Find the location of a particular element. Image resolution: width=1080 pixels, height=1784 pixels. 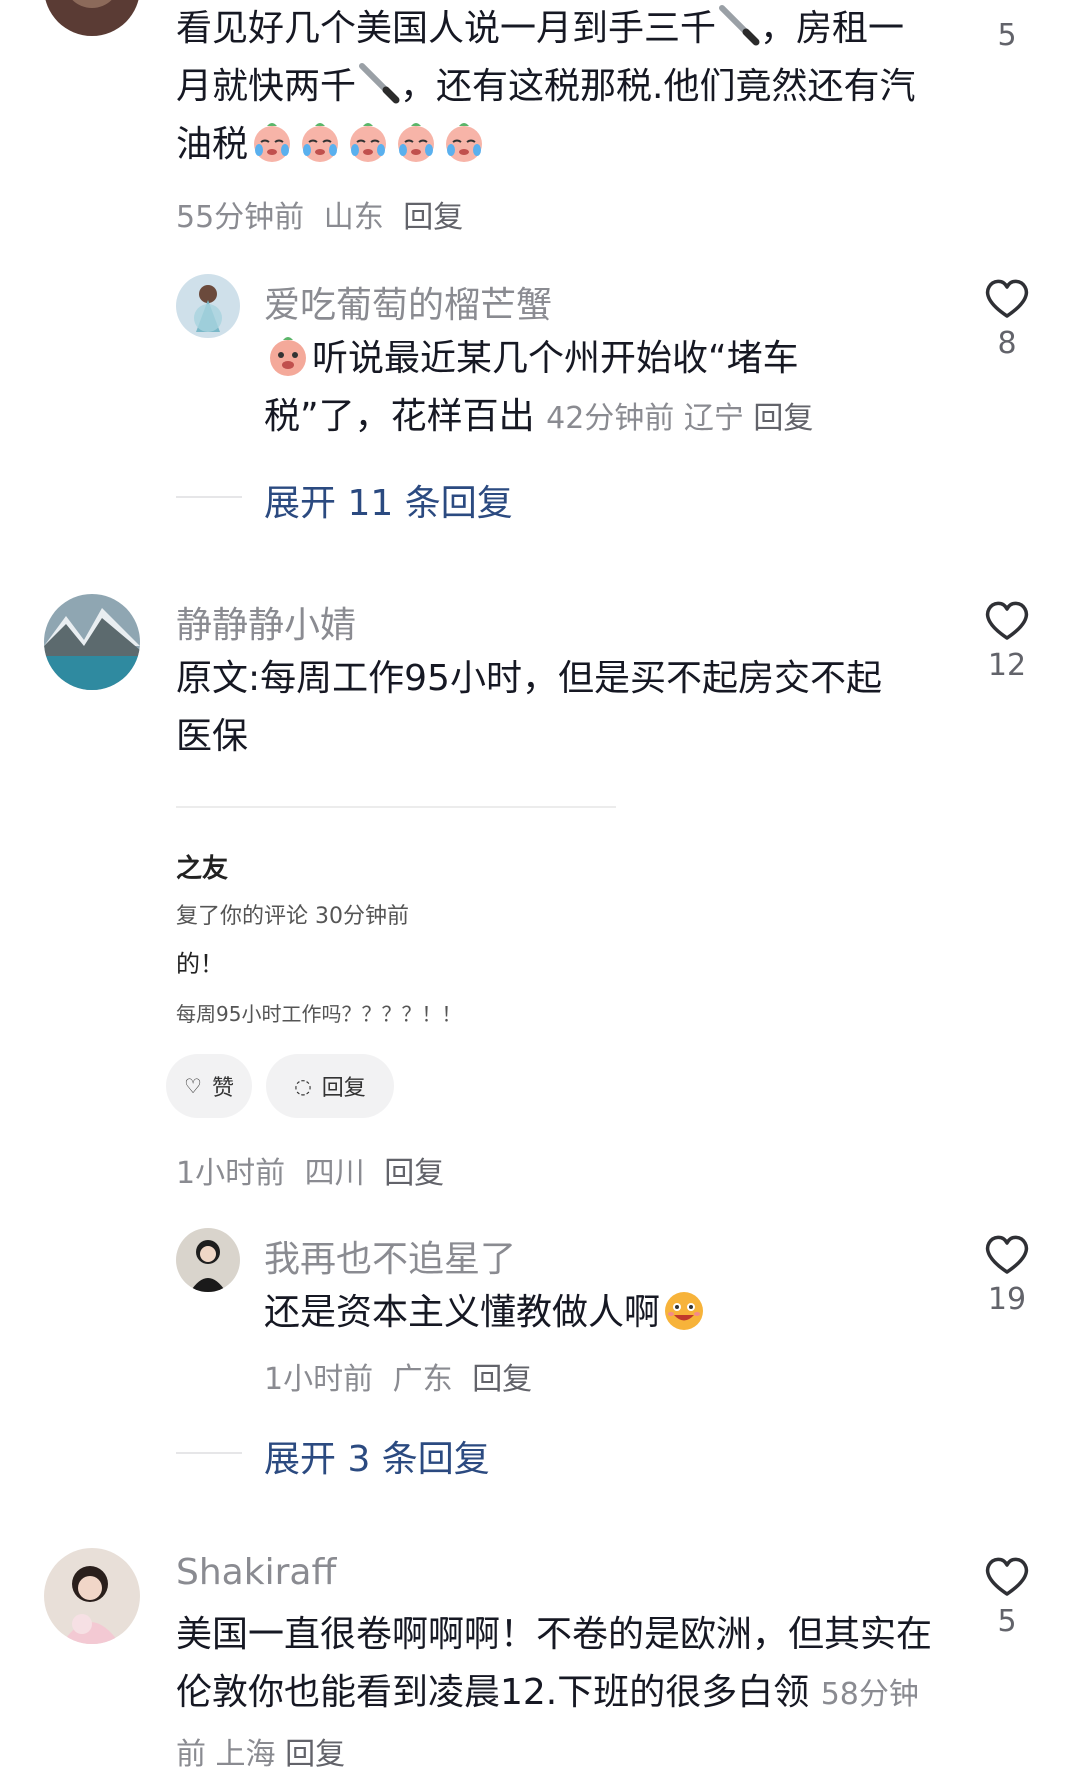

like-button: 19 is located at coordinates (1007, 1274).